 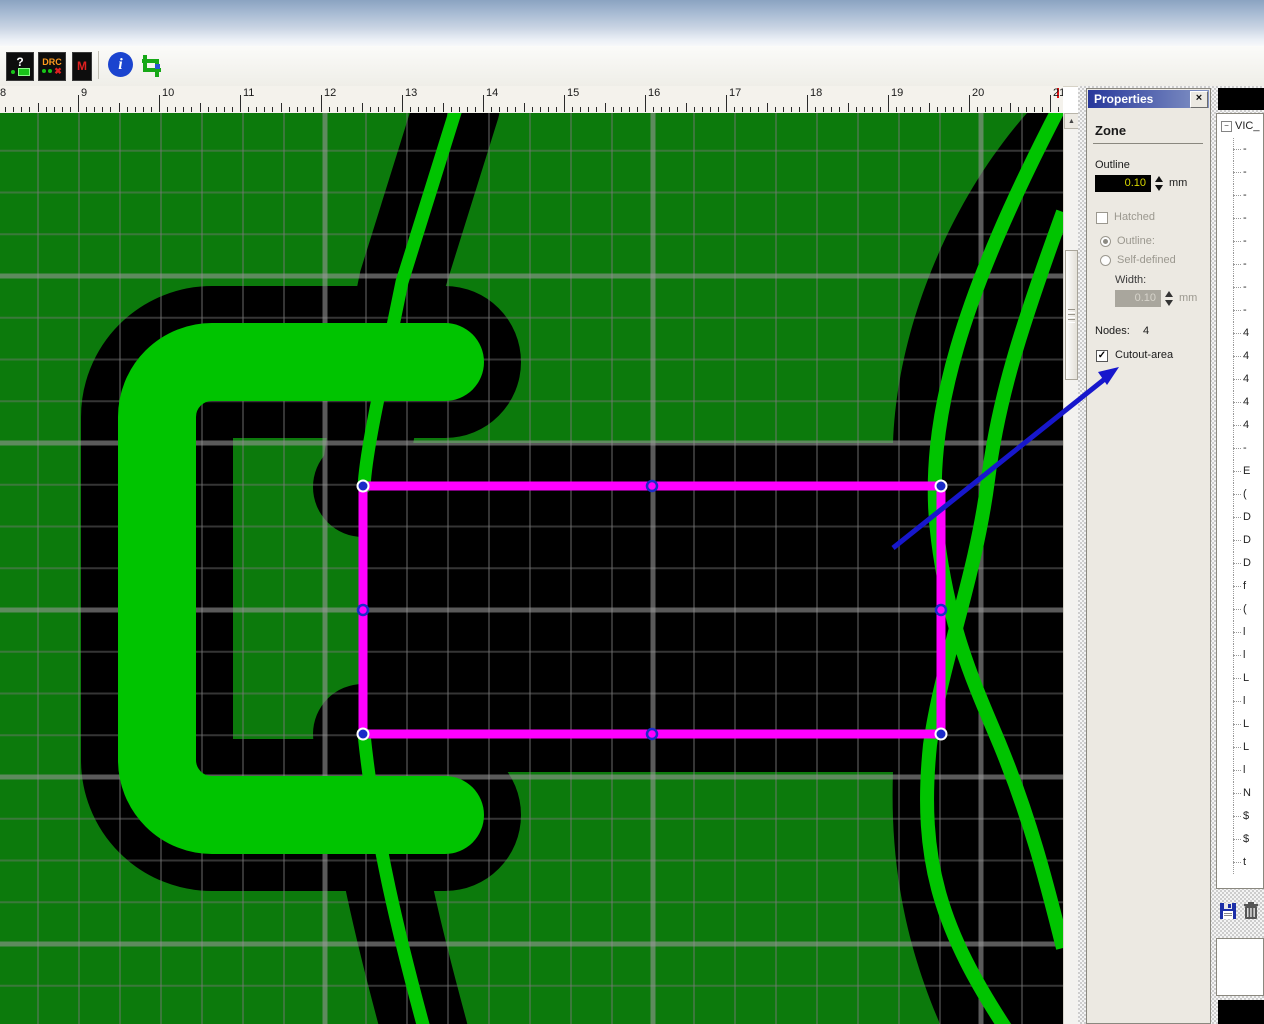 I want to click on scroll-up-button: ▲, so click(x=1071, y=121).